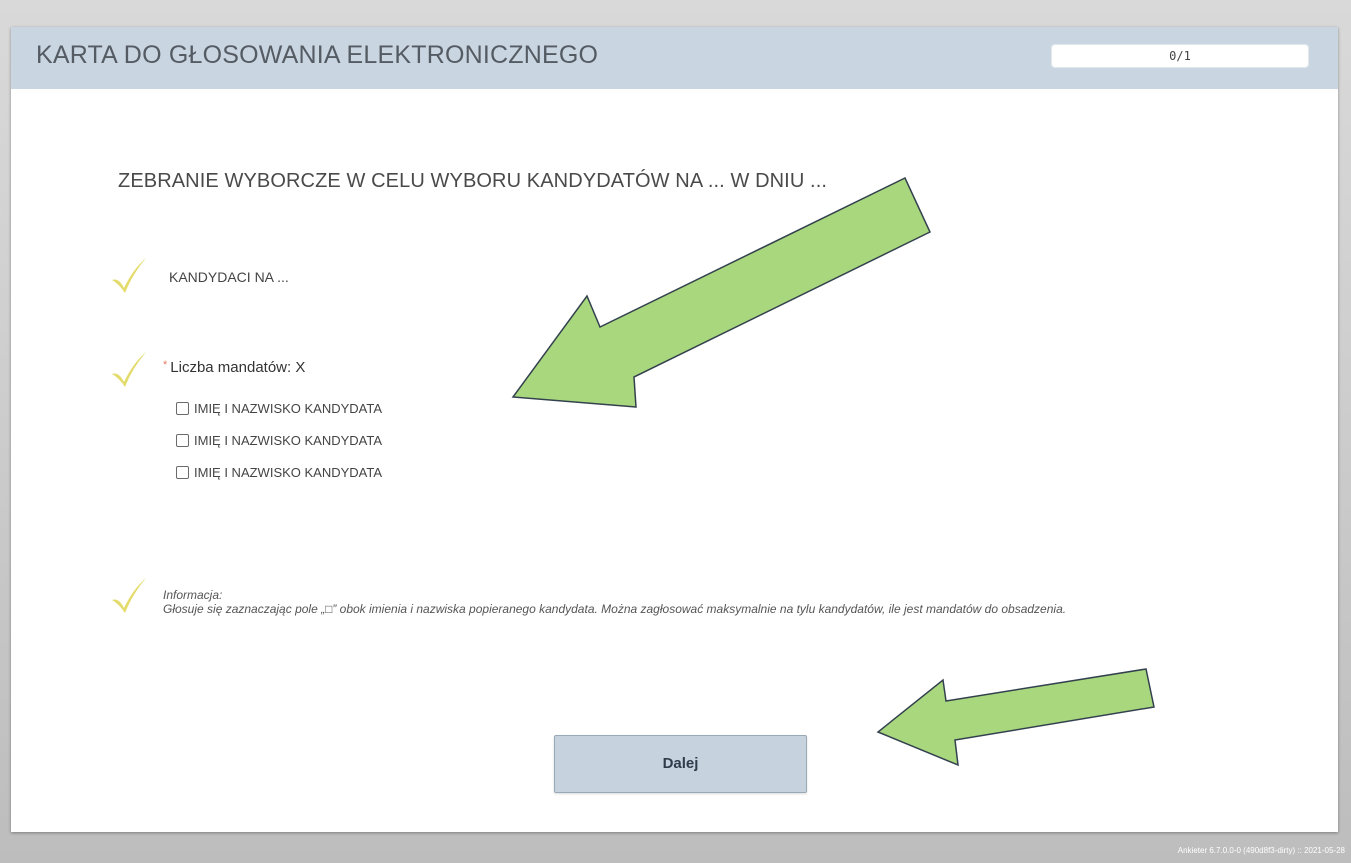 The height and width of the screenshot is (863, 1351). What do you see at coordinates (1015, 717) in the screenshot?
I see `arrow-annotation-small` at bounding box center [1015, 717].